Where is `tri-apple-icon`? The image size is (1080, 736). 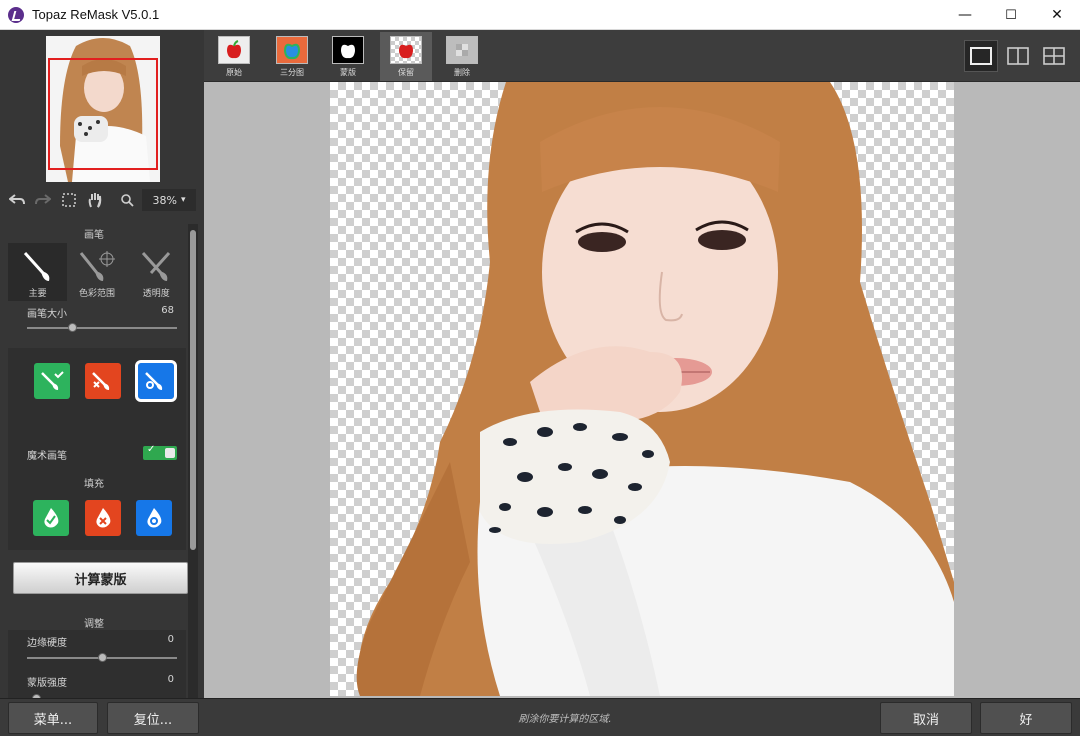
tri-apple-icon is located at coordinates (292, 50).